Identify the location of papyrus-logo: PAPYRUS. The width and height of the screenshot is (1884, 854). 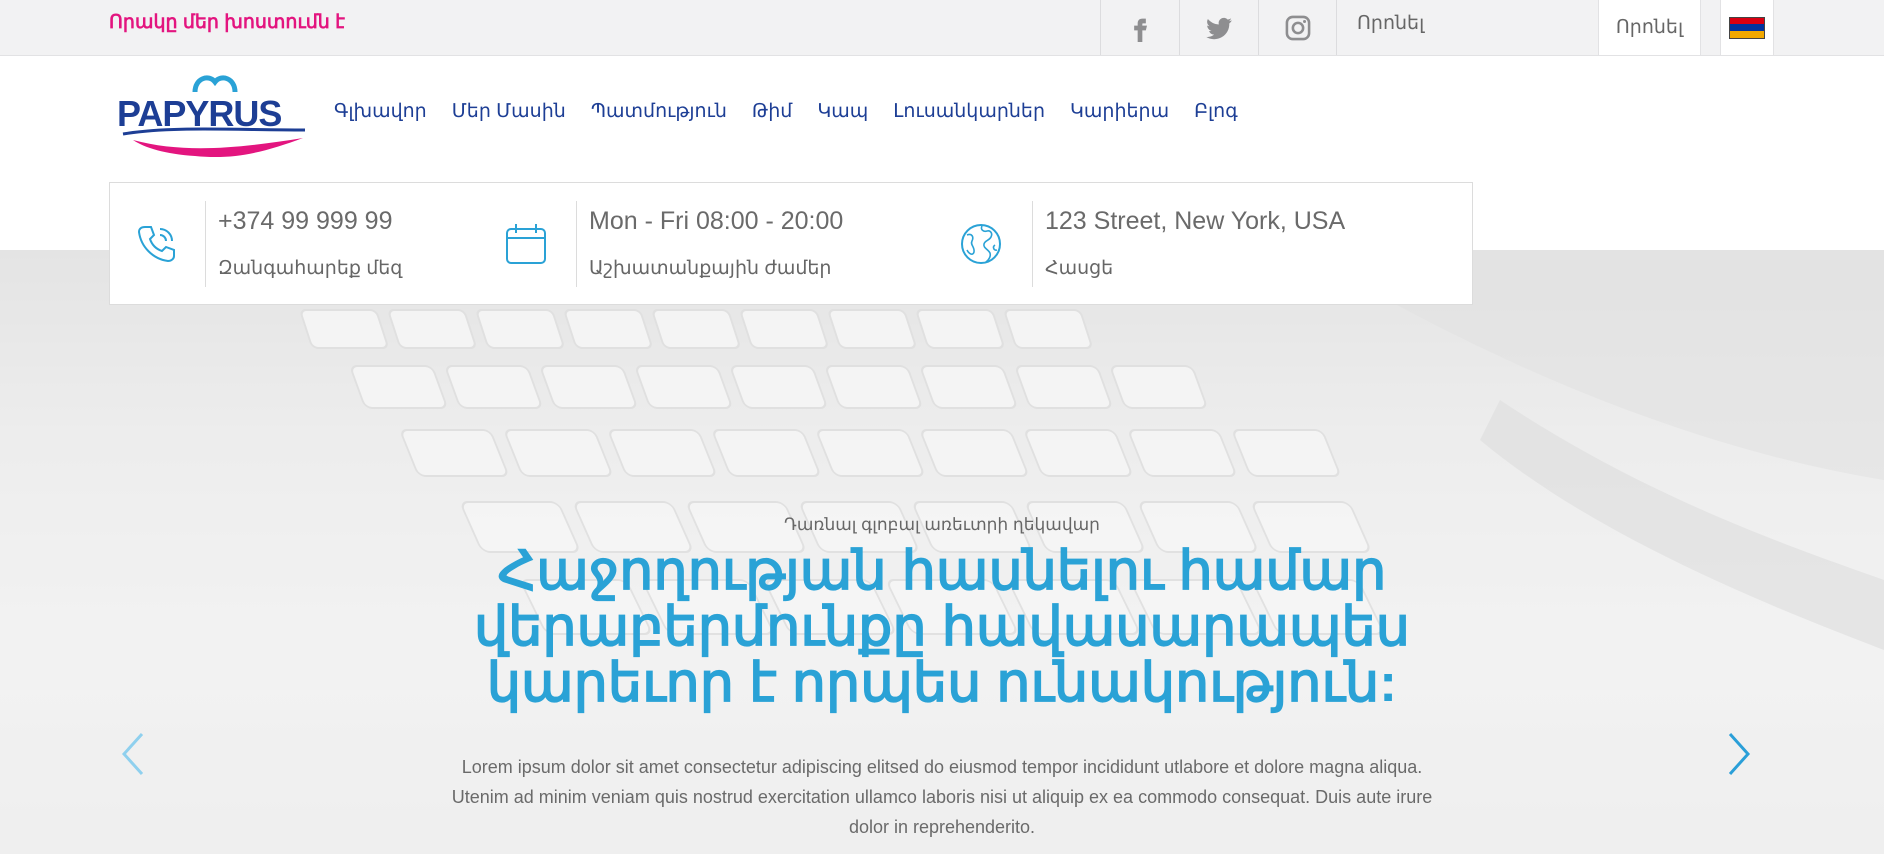
(212, 113).